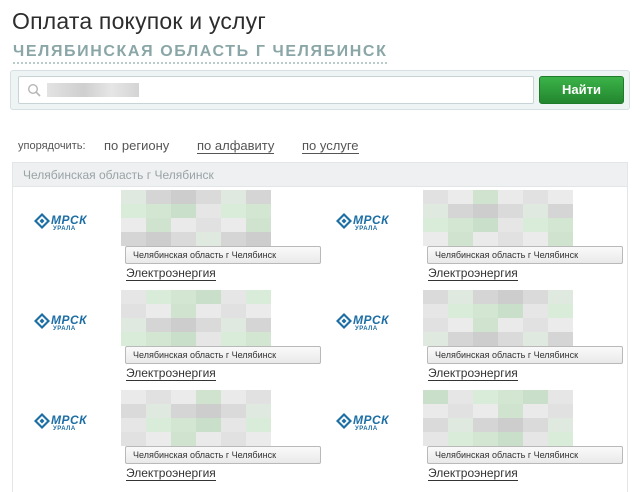  What do you see at coordinates (333, 90) in the screenshot?
I see `search-input` at bounding box center [333, 90].